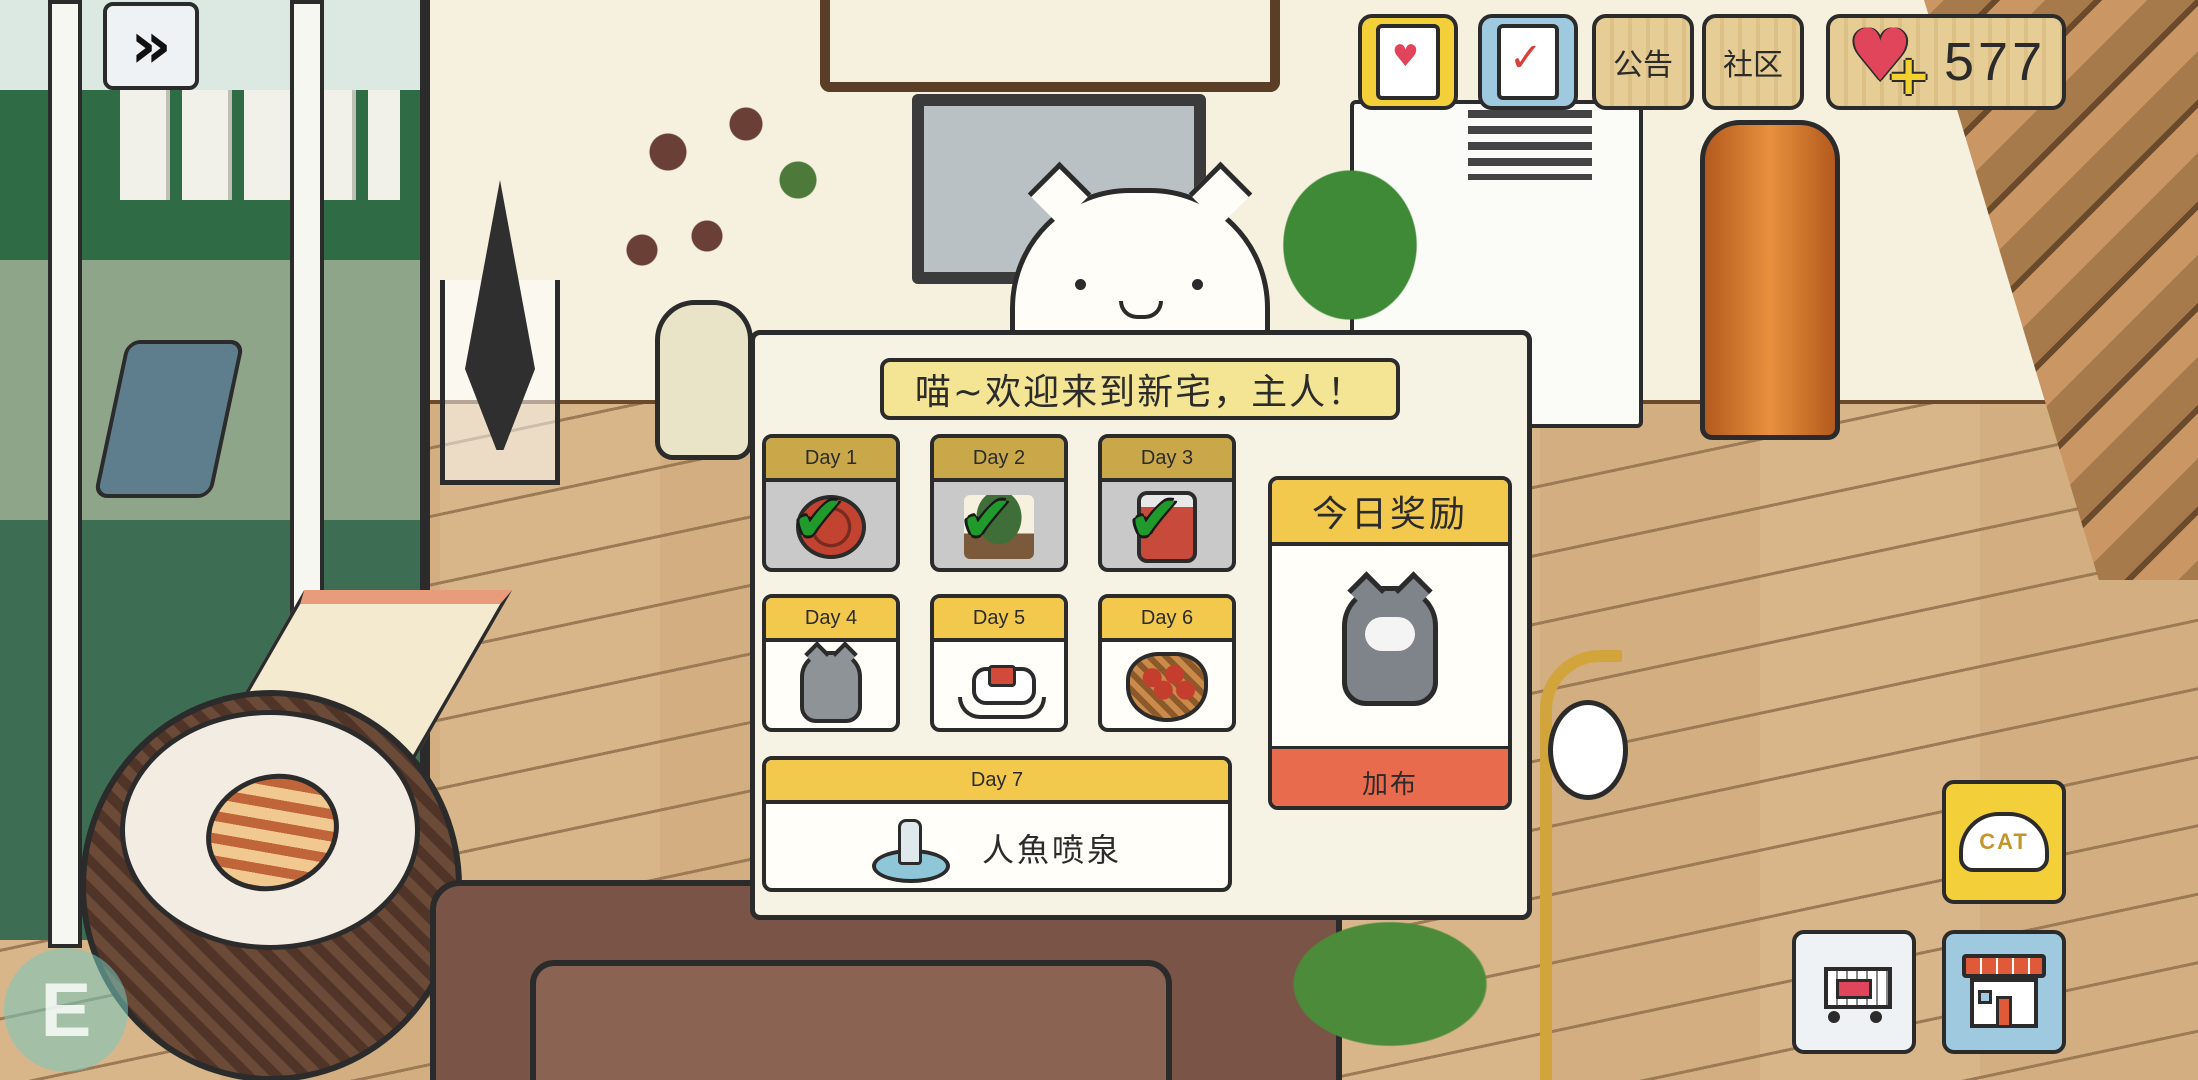 This screenshot has width=2198, height=1080. I want to click on cat-mouth, so click(1141, 310).